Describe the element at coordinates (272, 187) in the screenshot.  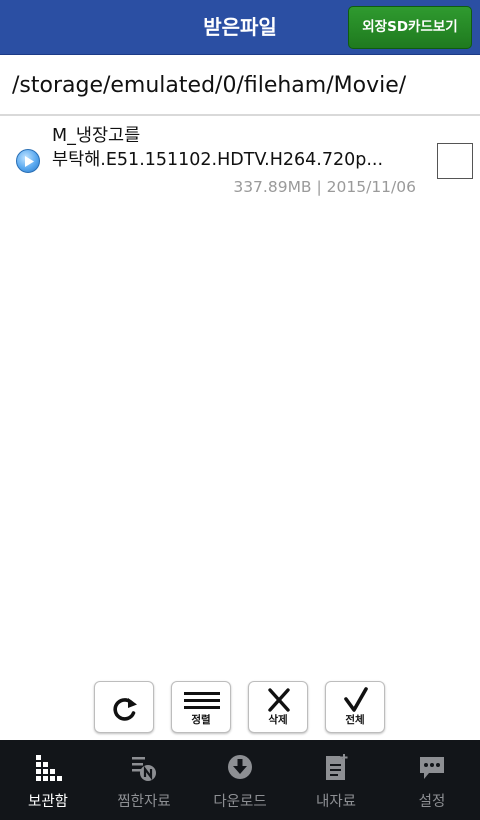
I see `file-size: 337.89MB` at that location.